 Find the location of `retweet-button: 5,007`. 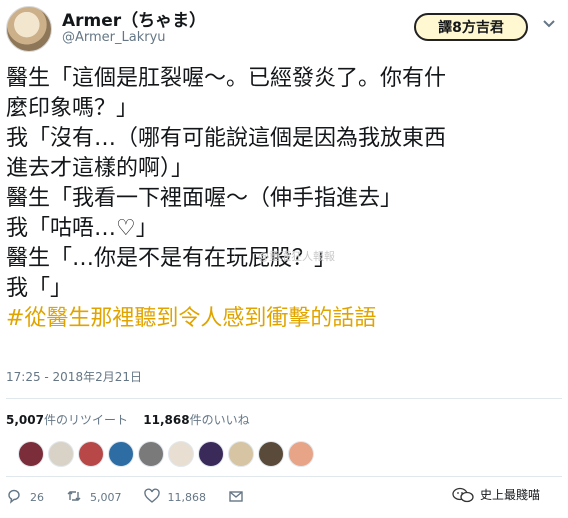

retweet-button: 5,007 is located at coordinates (94, 497).